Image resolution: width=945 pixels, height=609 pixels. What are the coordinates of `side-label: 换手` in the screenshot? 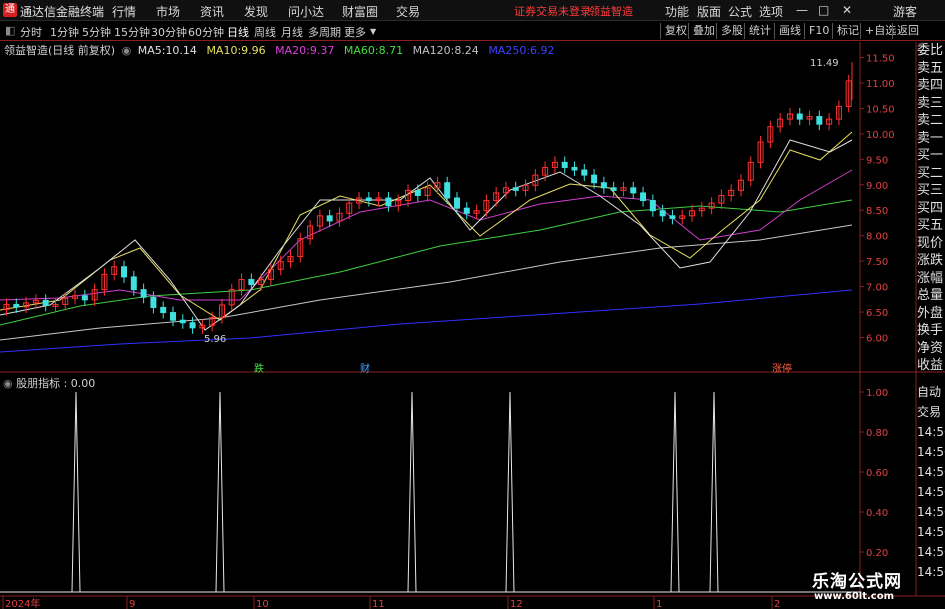 It's located at (931, 331).